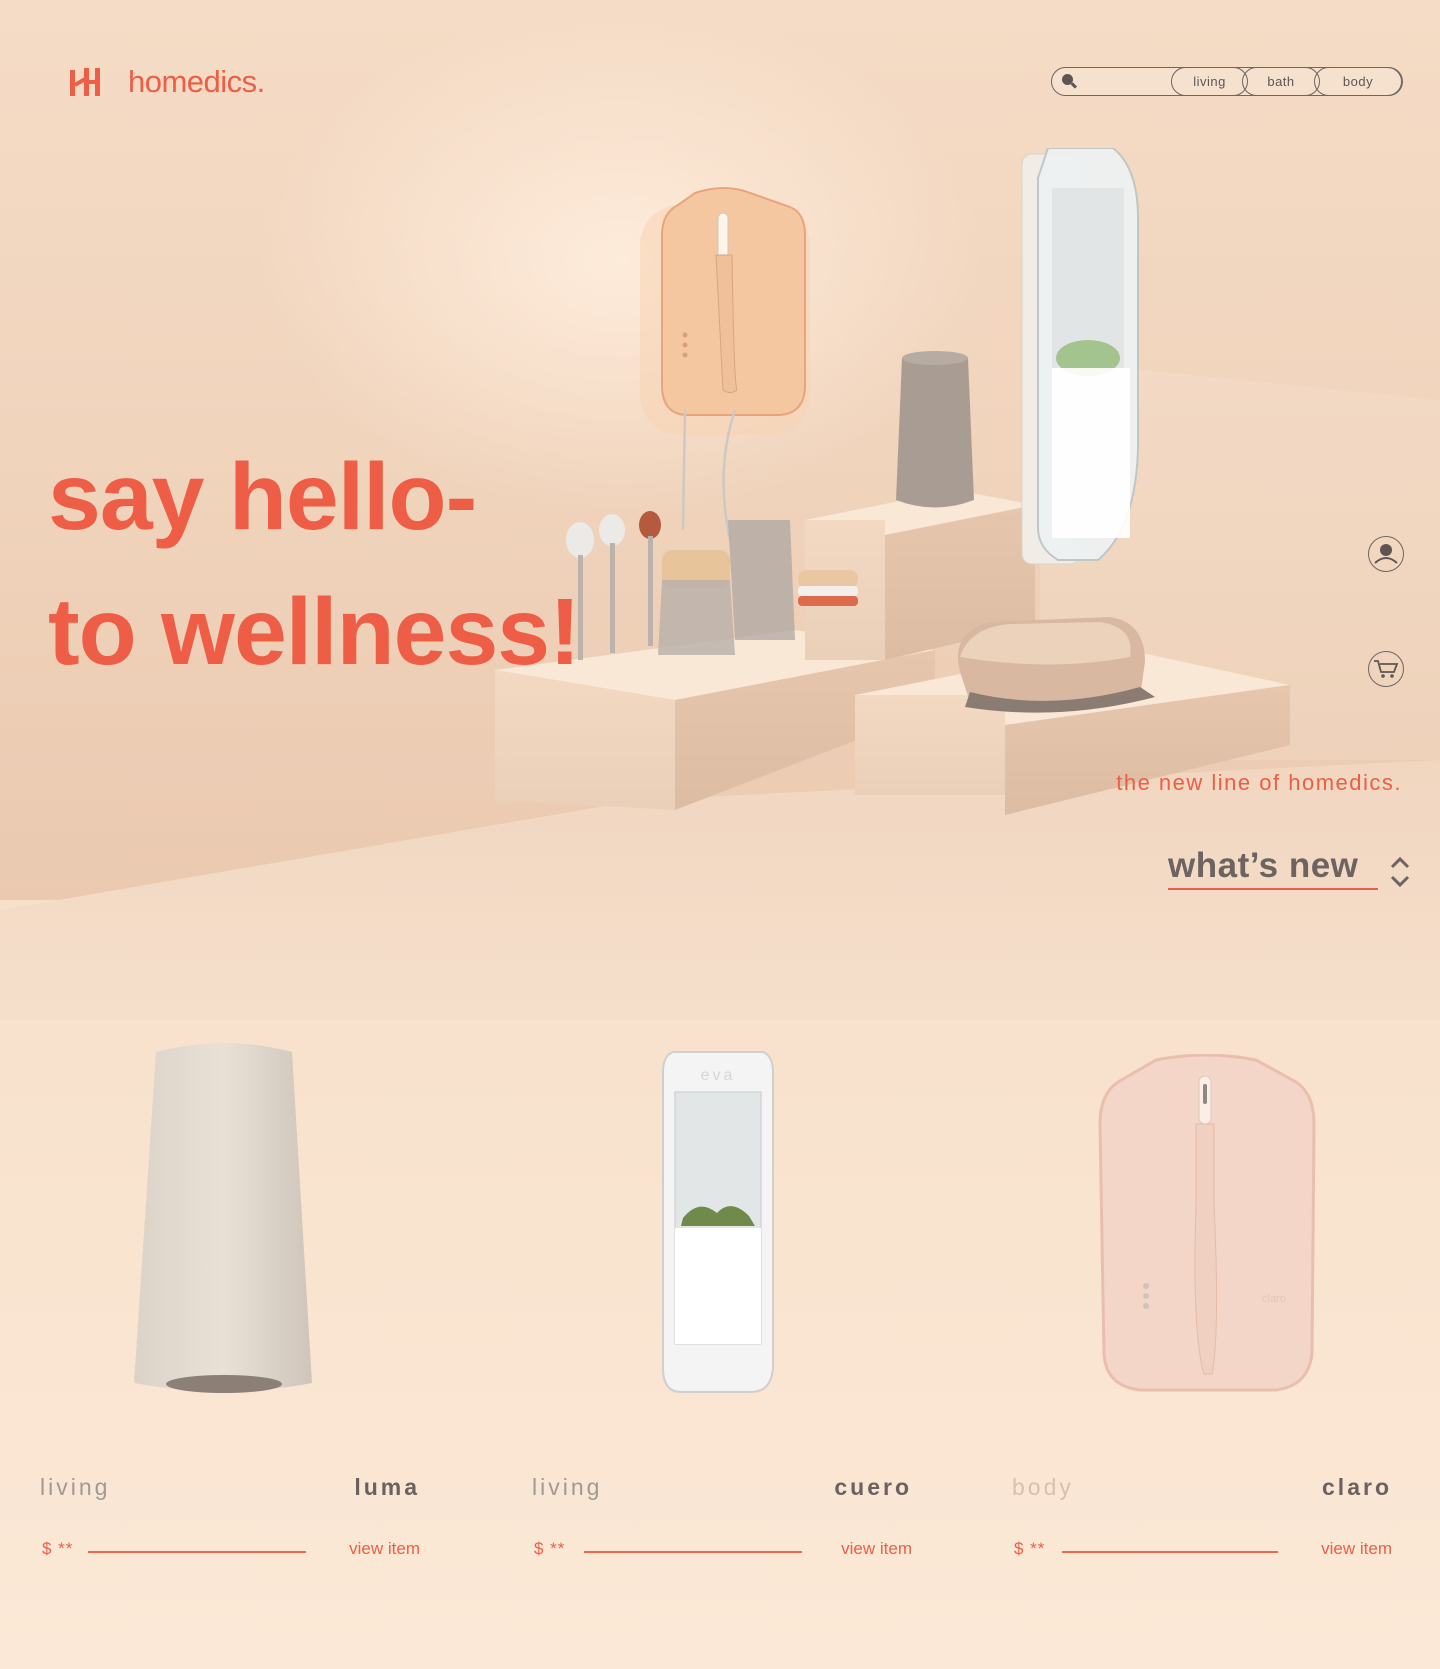 The height and width of the screenshot is (1669, 1440). What do you see at coordinates (718, 1075) in the screenshot?
I see `eva-device-label: eva` at bounding box center [718, 1075].